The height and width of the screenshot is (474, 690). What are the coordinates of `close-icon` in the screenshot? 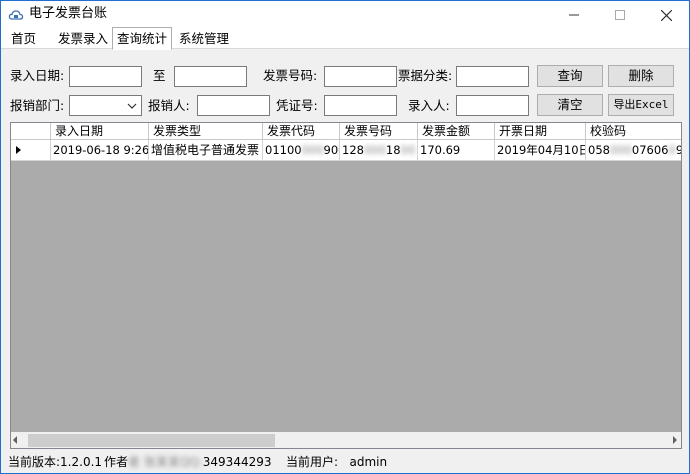 It's located at (666, 15).